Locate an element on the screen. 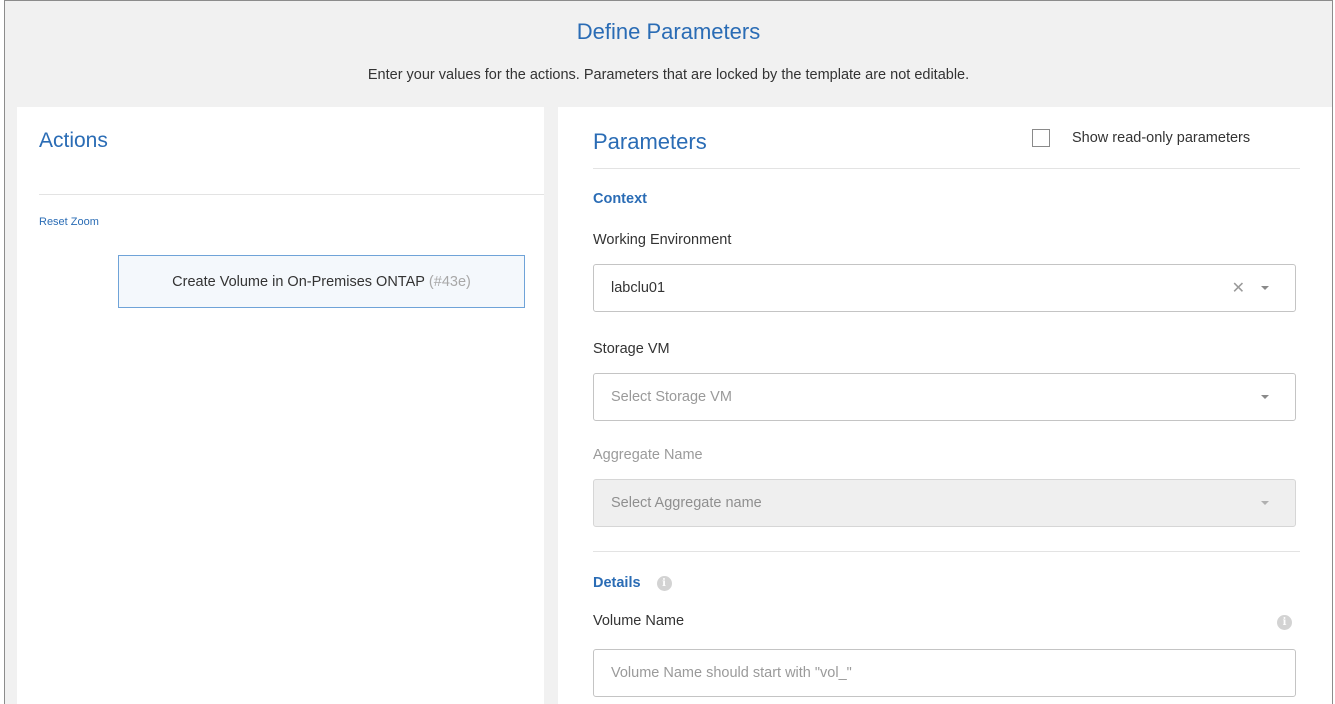 The width and height of the screenshot is (1335, 704). show-readonly-label: Show read-only parameters is located at coordinates (1161, 138).